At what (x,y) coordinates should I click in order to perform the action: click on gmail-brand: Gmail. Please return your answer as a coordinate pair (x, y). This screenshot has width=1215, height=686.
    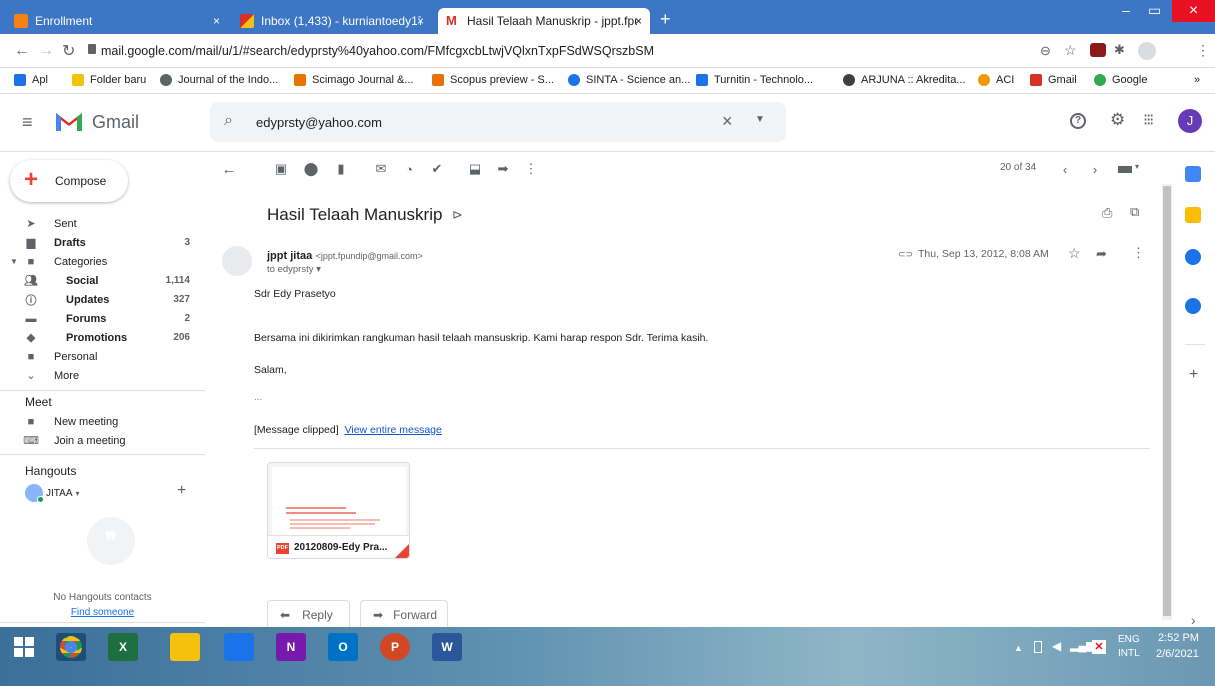
    Looking at the image, I should click on (115, 122).